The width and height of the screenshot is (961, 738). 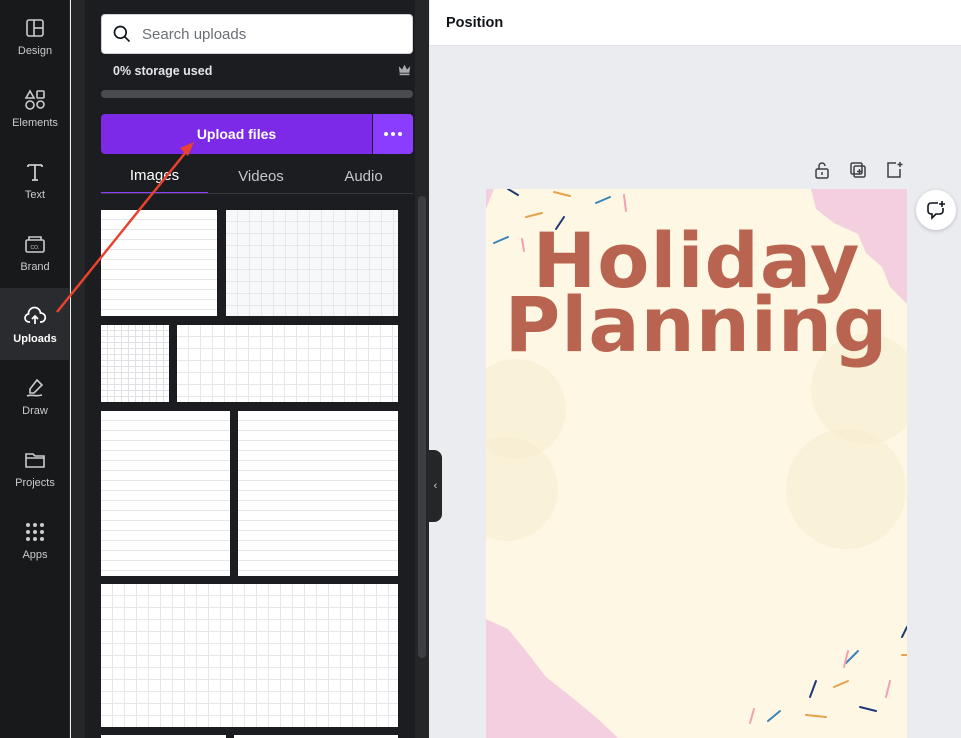 What do you see at coordinates (422, 427) in the screenshot?
I see `panel-scrollbar` at bounding box center [422, 427].